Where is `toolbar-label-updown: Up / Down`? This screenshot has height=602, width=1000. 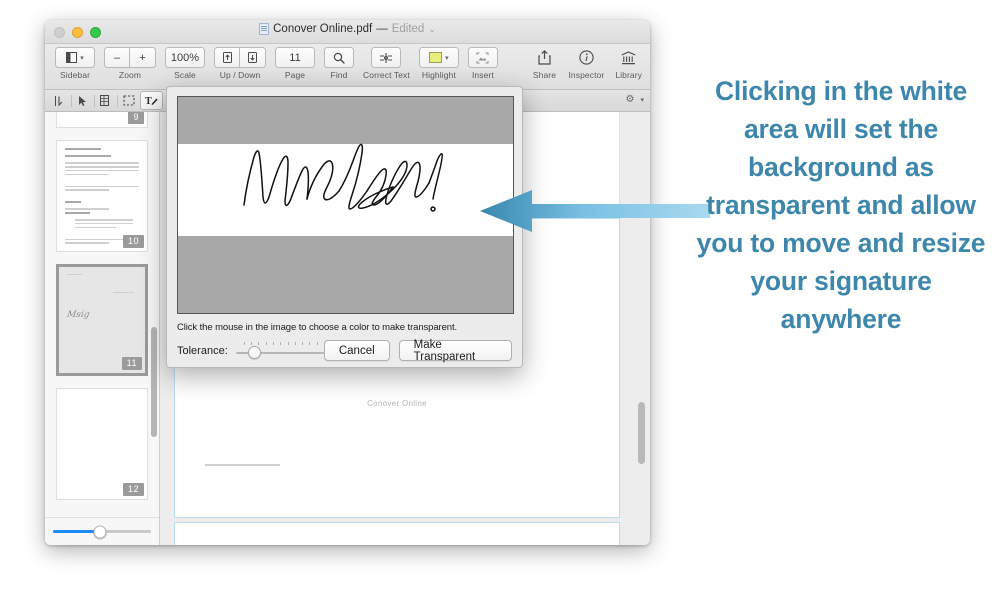
toolbar-label-updown: Up / Down is located at coordinates (240, 75).